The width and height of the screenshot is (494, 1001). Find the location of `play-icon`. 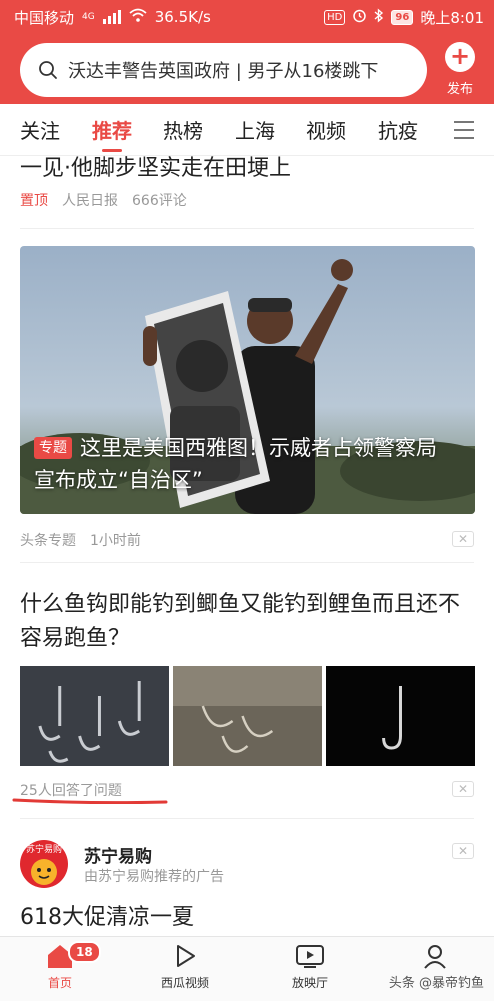

play-icon is located at coordinates (186, 956).